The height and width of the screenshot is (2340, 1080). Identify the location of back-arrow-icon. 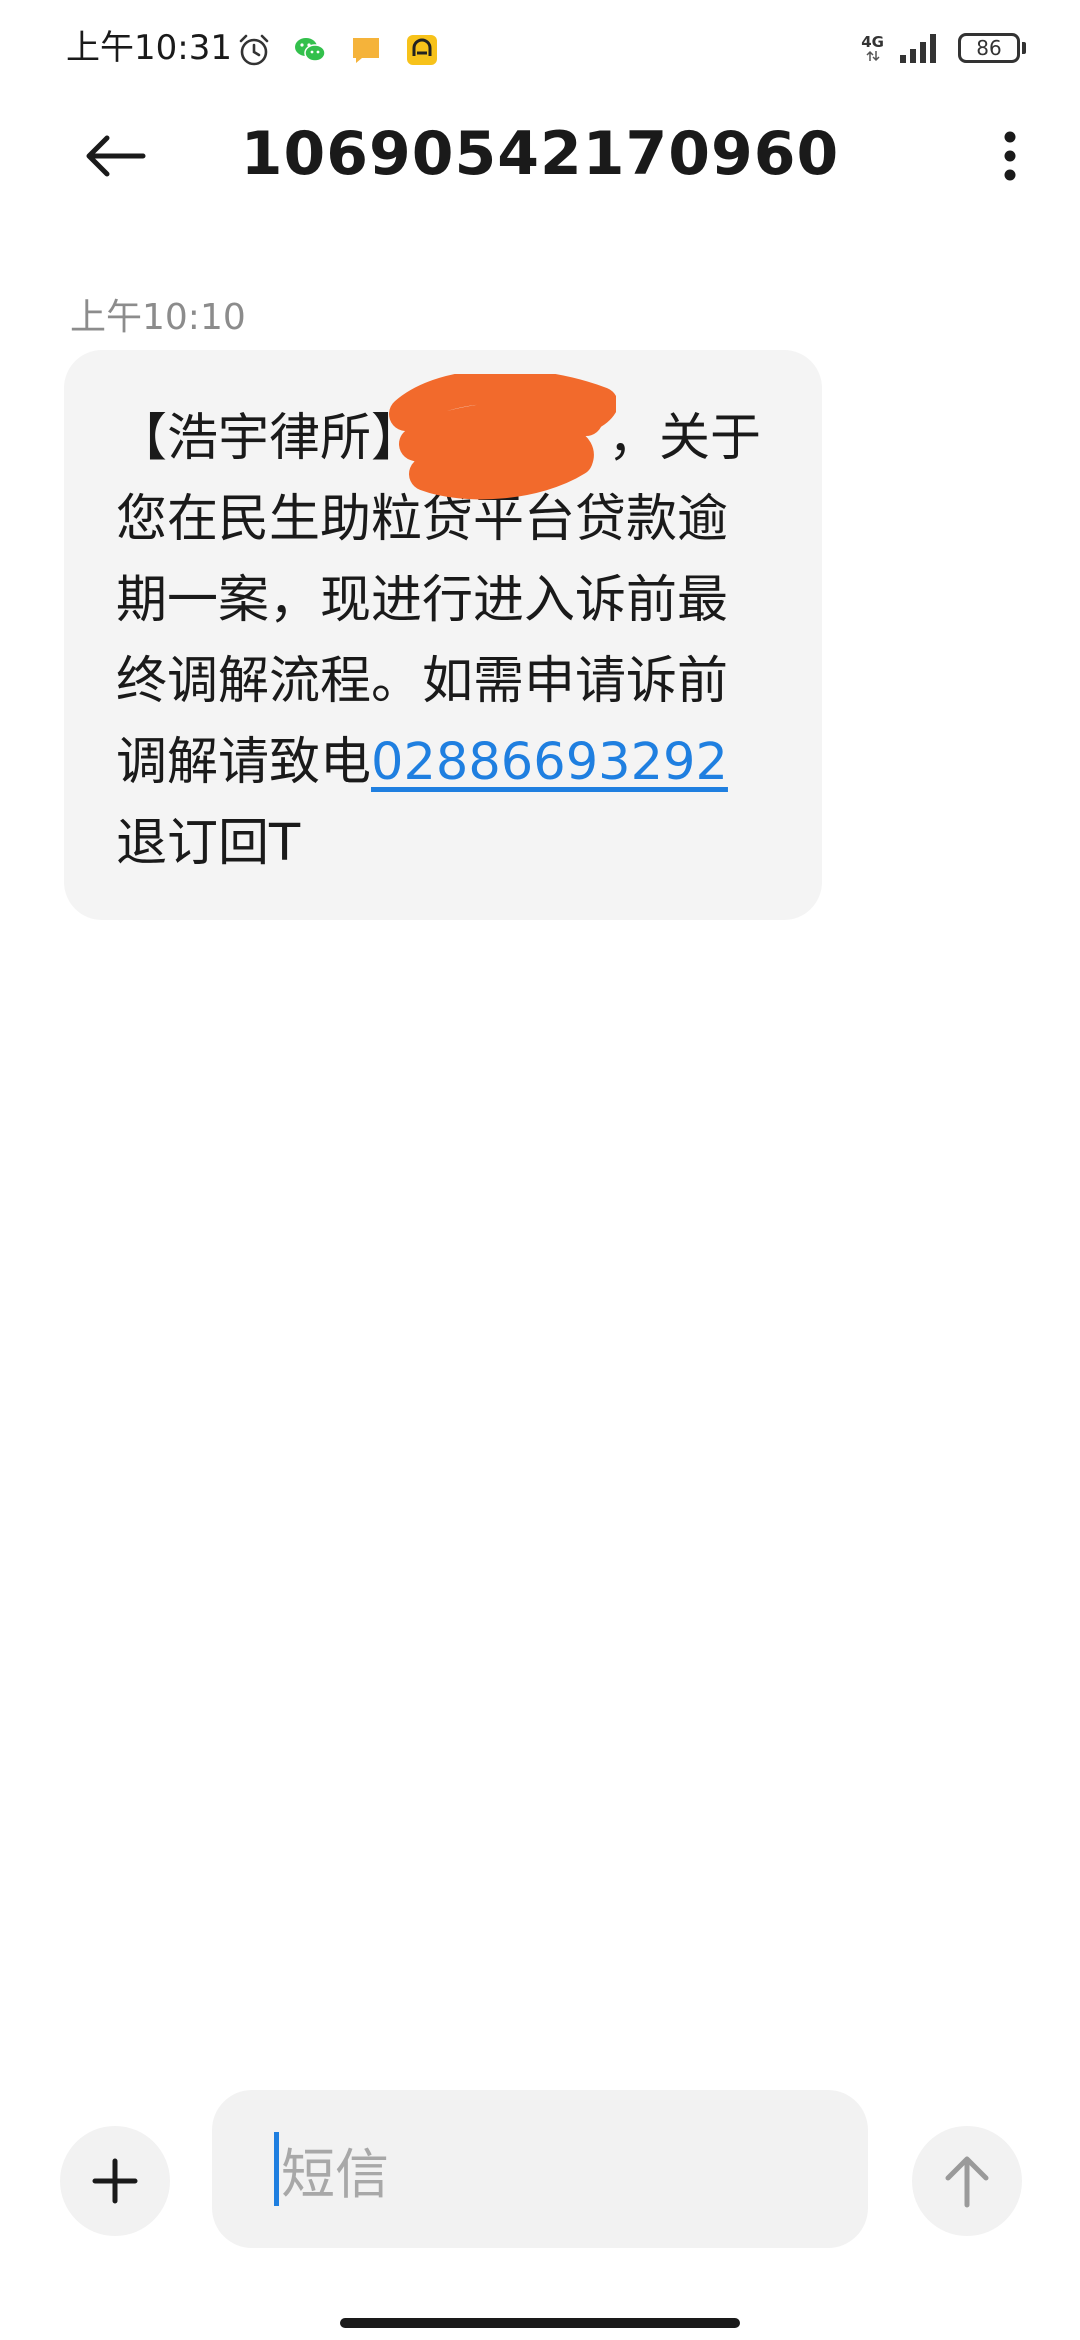
(116, 156).